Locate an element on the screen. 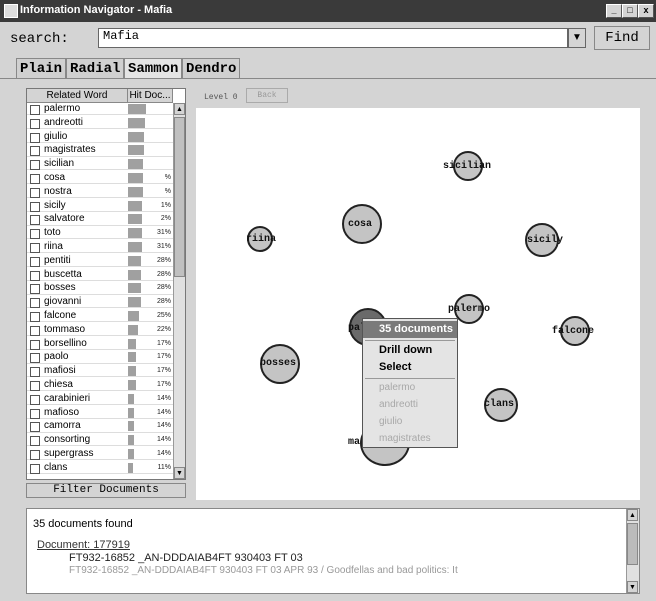 The height and width of the screenshot is (601, 656). search-dropdown-button: ▼ is located at coordinates (577, 38).